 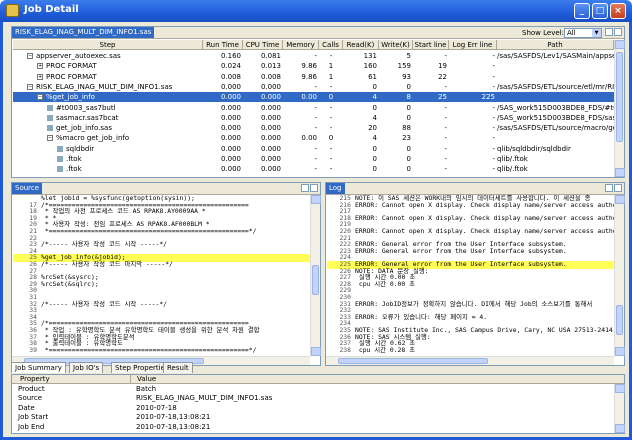 What do you see at coordinates (596, 33) in the screenshot?
I see `chevron-down-icon: ▼` at bounding box center [596, 33].